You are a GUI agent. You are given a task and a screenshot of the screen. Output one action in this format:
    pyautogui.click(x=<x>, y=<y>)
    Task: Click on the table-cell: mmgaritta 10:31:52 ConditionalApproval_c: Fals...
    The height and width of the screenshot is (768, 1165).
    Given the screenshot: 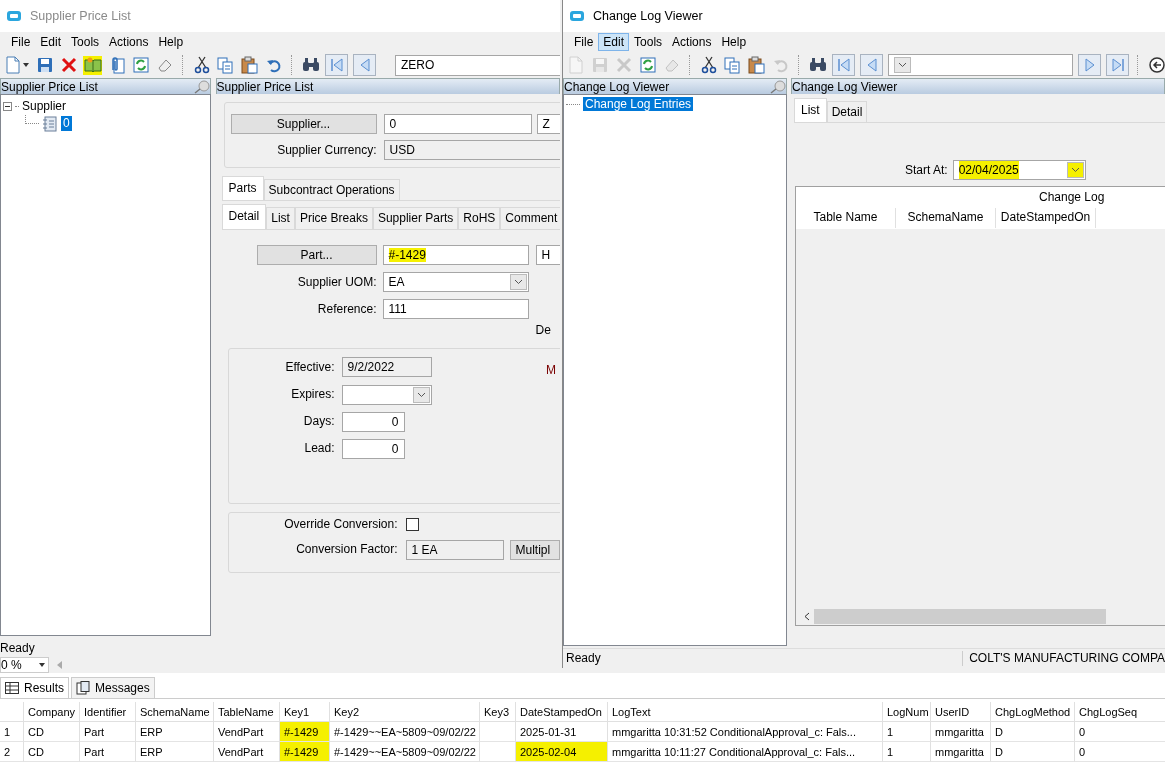 What is the action you would take?
    pyautogui.click(x=745, y=732)
    